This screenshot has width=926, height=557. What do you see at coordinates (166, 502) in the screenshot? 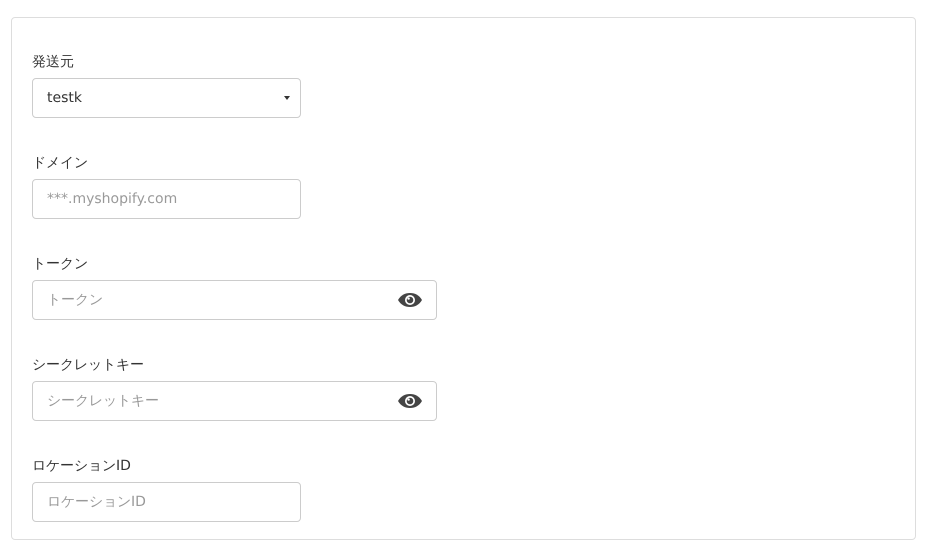
I see `input-field: ロケーションID` at bounding box center [166, 502].